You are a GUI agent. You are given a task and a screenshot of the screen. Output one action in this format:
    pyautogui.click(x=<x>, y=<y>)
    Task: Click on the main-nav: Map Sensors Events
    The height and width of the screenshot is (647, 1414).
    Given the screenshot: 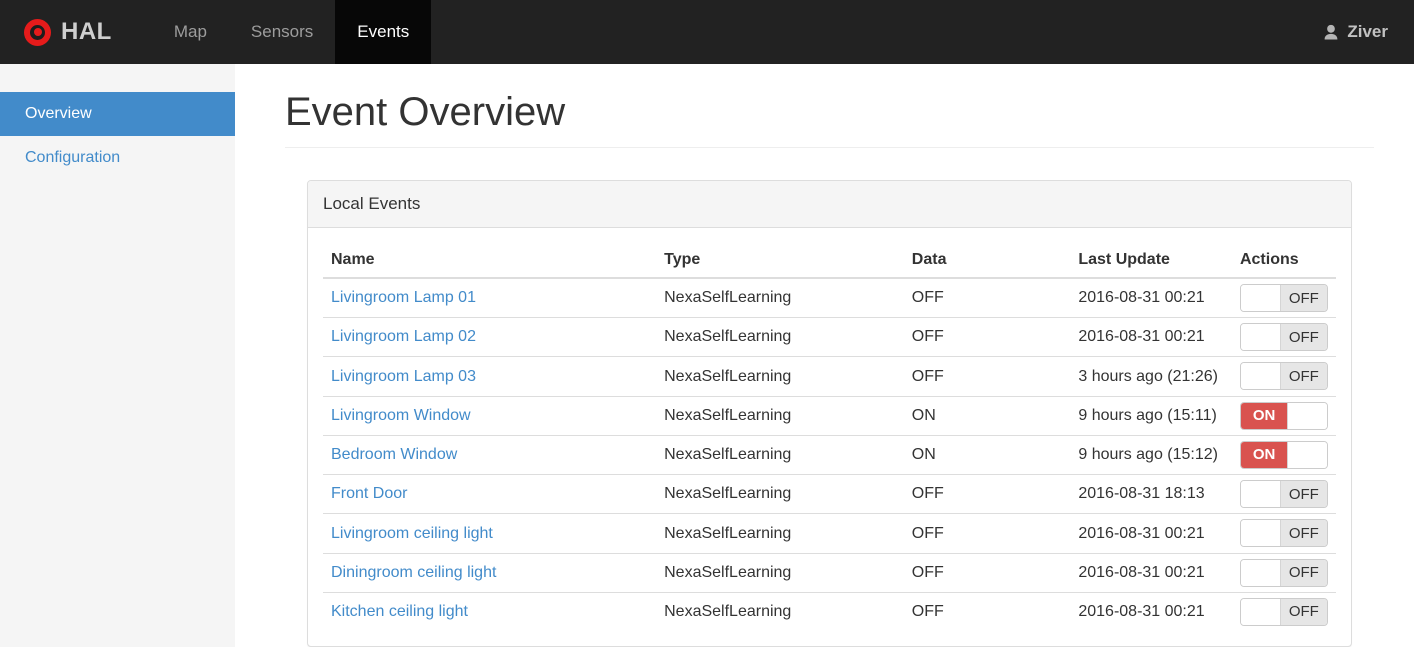 What is the action you would take?
    pyautogui.click(x=292, y=32)
    